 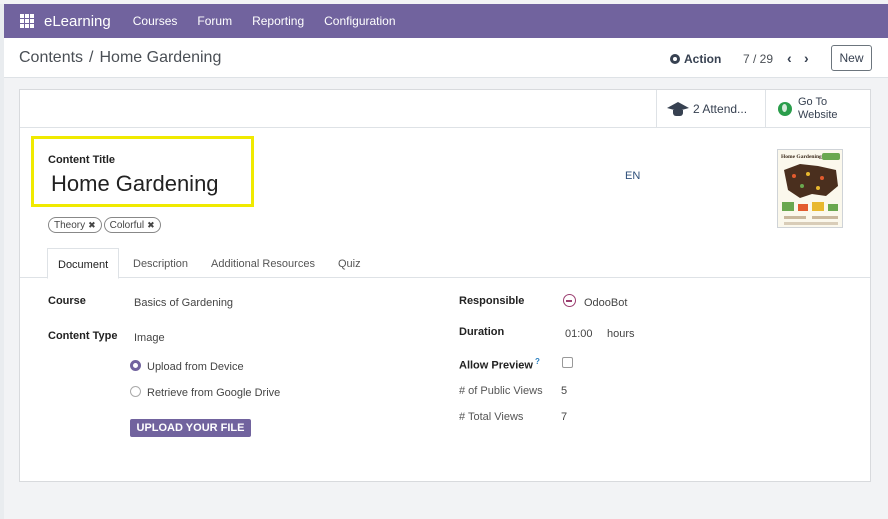 What do you see at coordinates (359, 21) in the screenshot?
I see `menu-configuration: Configuration` at bounding box center [359, 21].